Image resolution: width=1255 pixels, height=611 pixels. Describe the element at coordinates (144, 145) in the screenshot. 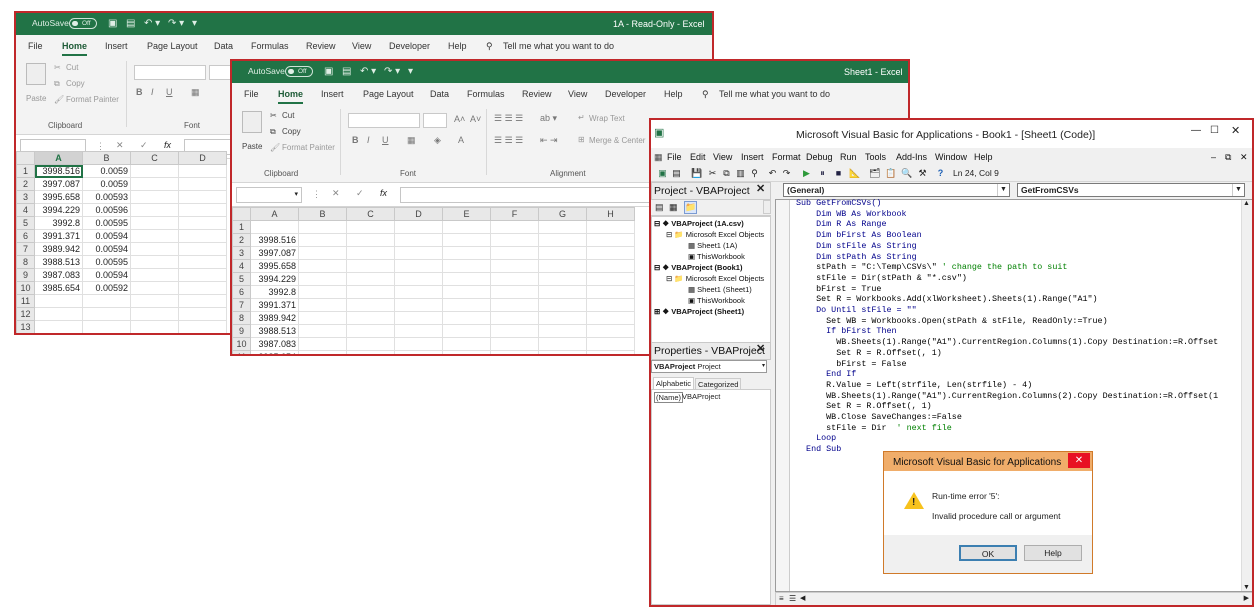

I see `enter-icon: ✓` at that location.